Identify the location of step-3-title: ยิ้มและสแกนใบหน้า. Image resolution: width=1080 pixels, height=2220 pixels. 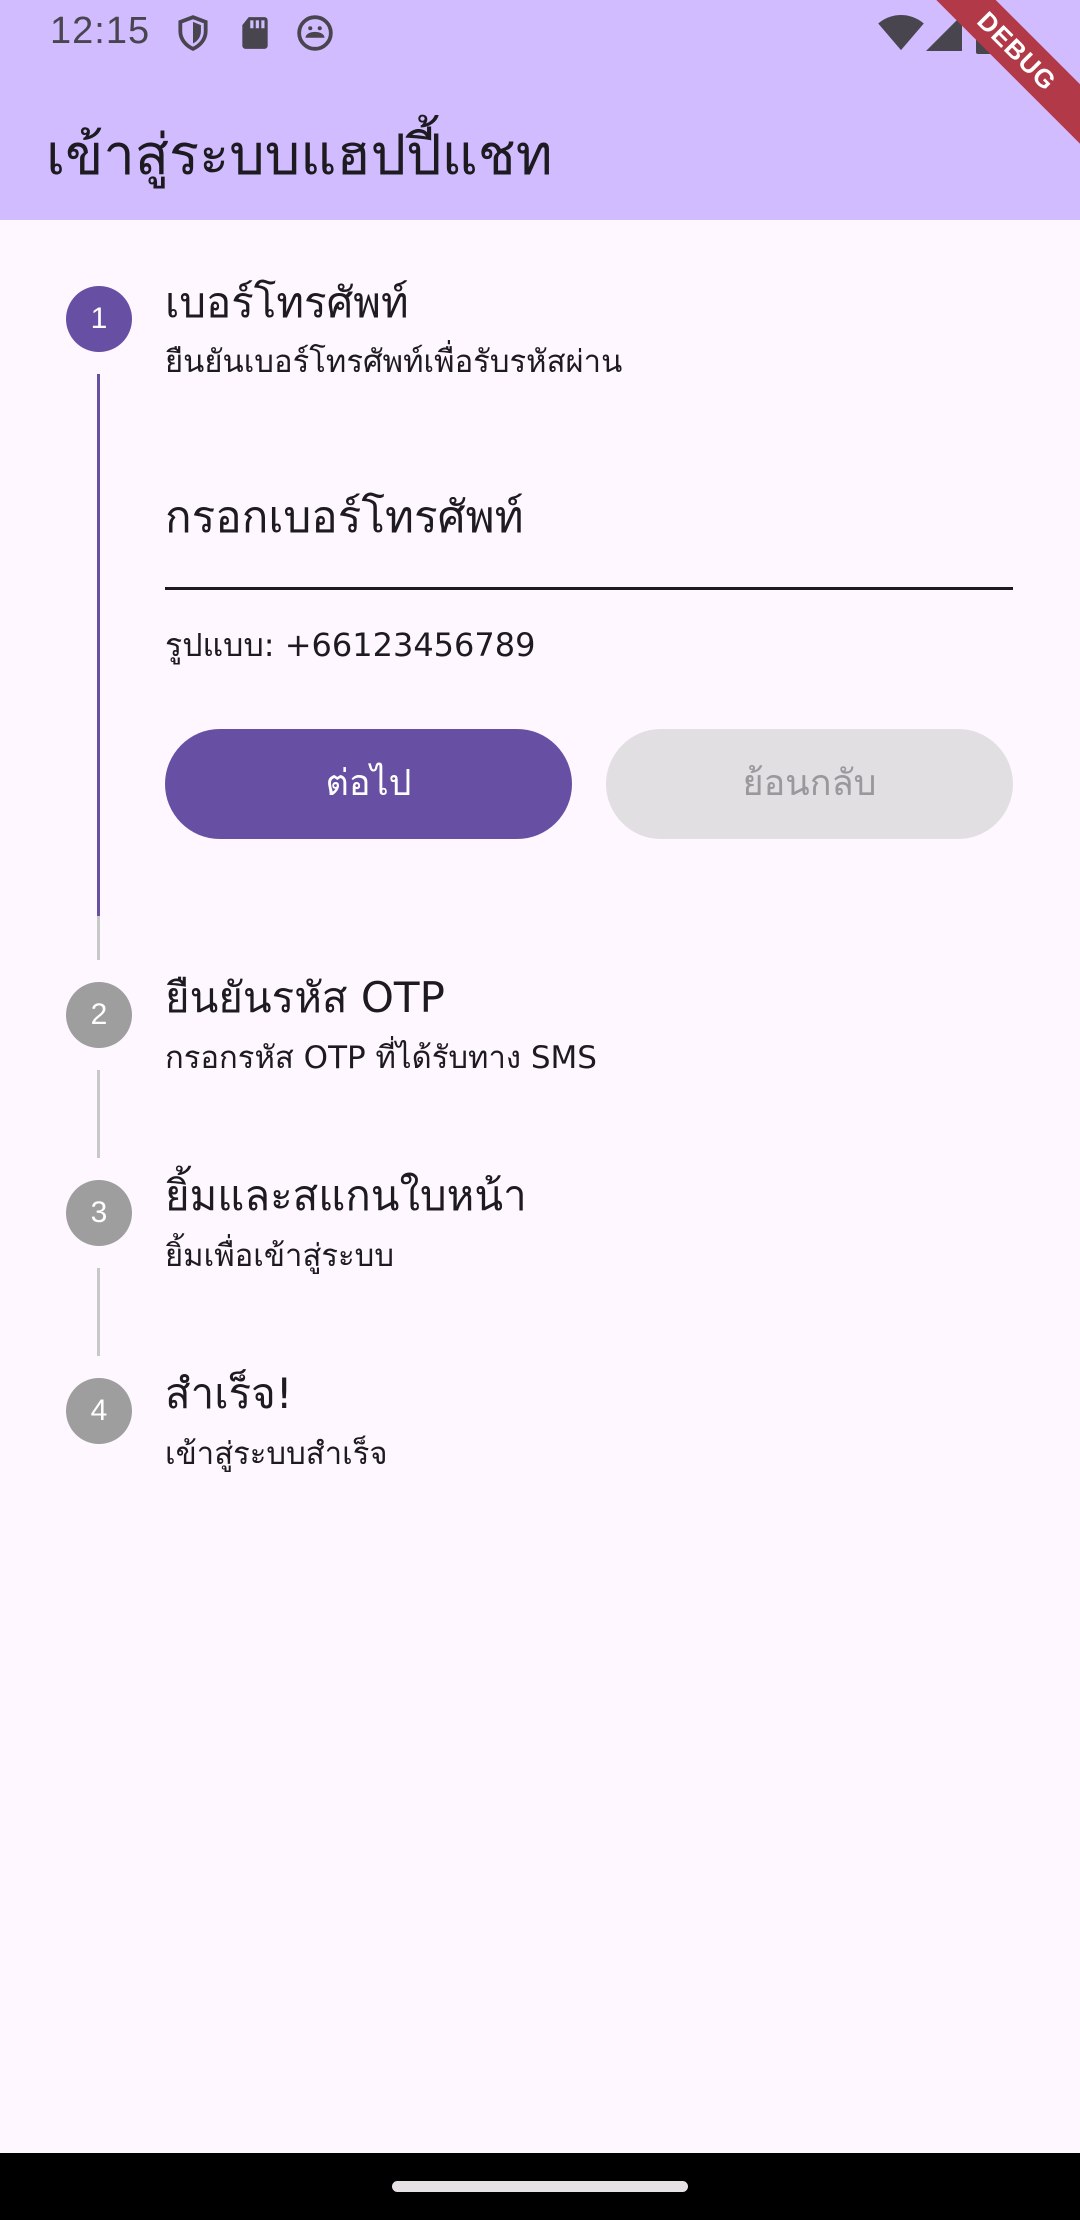
(346, 1196).